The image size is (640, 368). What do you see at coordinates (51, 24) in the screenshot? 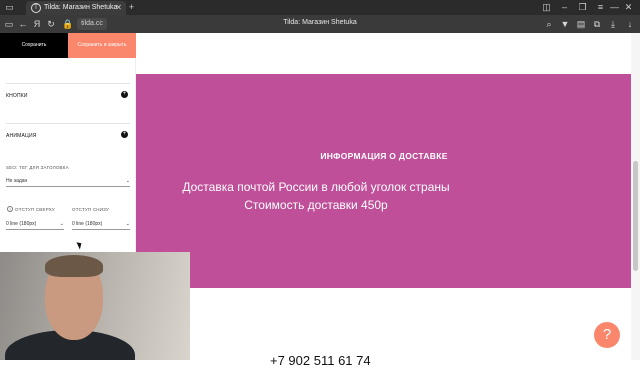
I see `reload-icon: ↻` at bounding box center [51, 24].